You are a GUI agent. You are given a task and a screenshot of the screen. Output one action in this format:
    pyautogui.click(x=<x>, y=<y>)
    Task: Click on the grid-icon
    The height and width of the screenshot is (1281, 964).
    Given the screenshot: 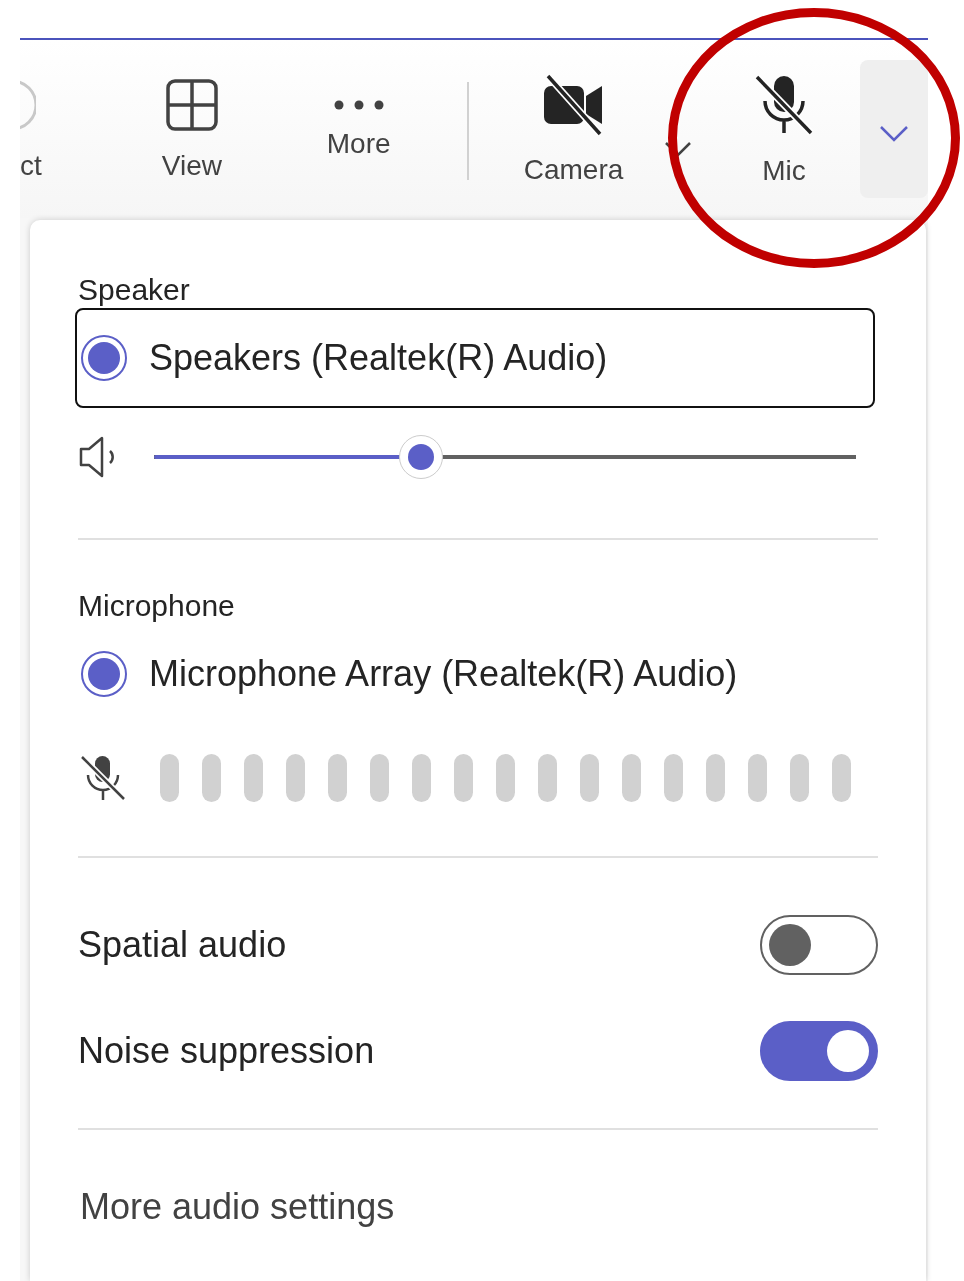 What is the action you would take?
    pyautogui.click(x=191, y=105)
    